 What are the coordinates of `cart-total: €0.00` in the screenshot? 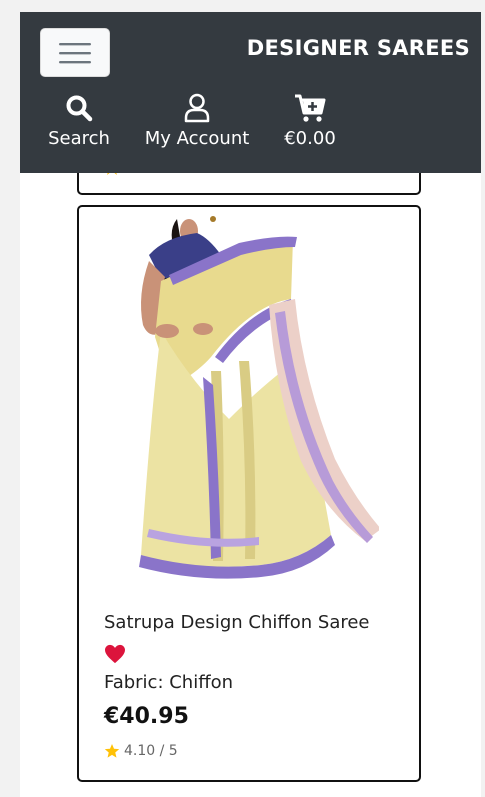 It's located at (310, 138).